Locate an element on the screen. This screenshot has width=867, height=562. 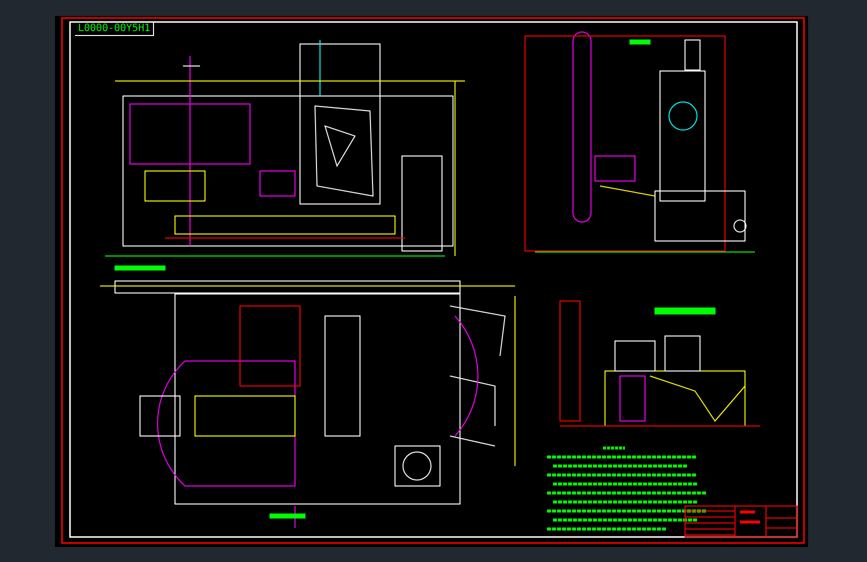
drawing-code-label: L0000-00Y5H1 is located at coordinates (114, 29).